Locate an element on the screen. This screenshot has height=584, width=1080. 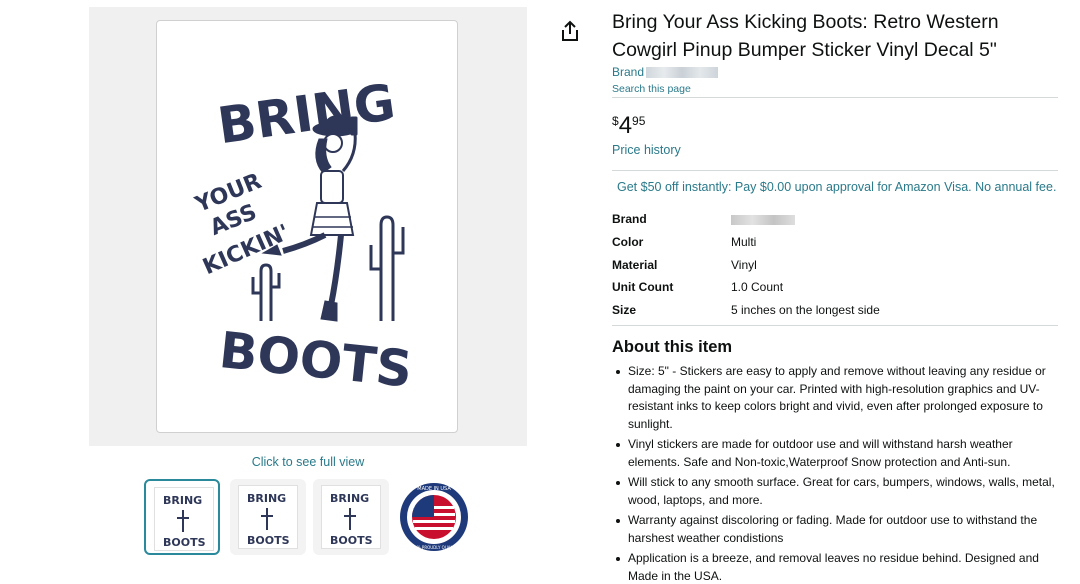
spec-key: Material is located at coordinates (635, 265).